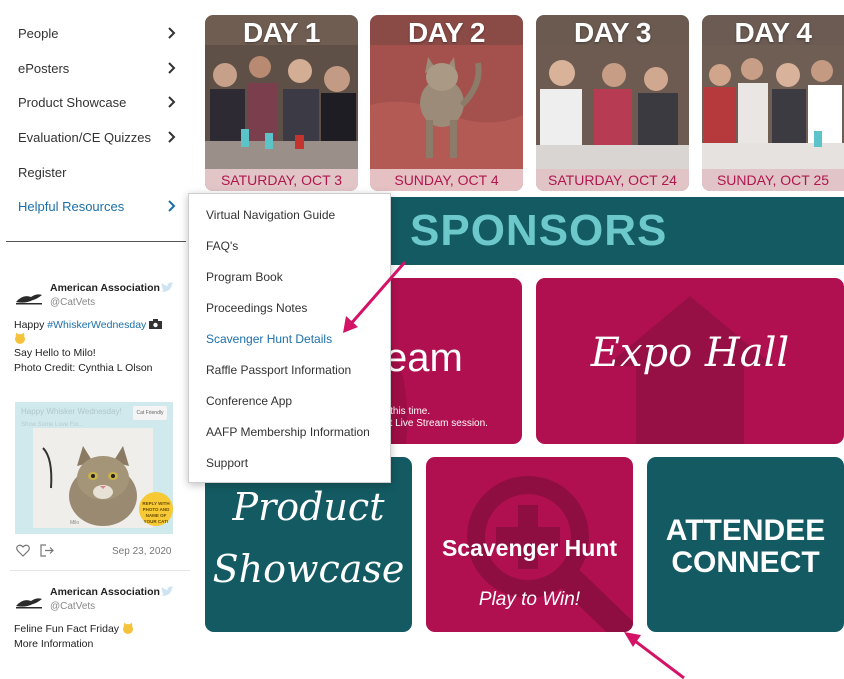 This screenshot has height=679, width=844. Describe the element at coordinates (44, 68) in the screenshot. I see `sidebar-item-label: ePosters` at that location.